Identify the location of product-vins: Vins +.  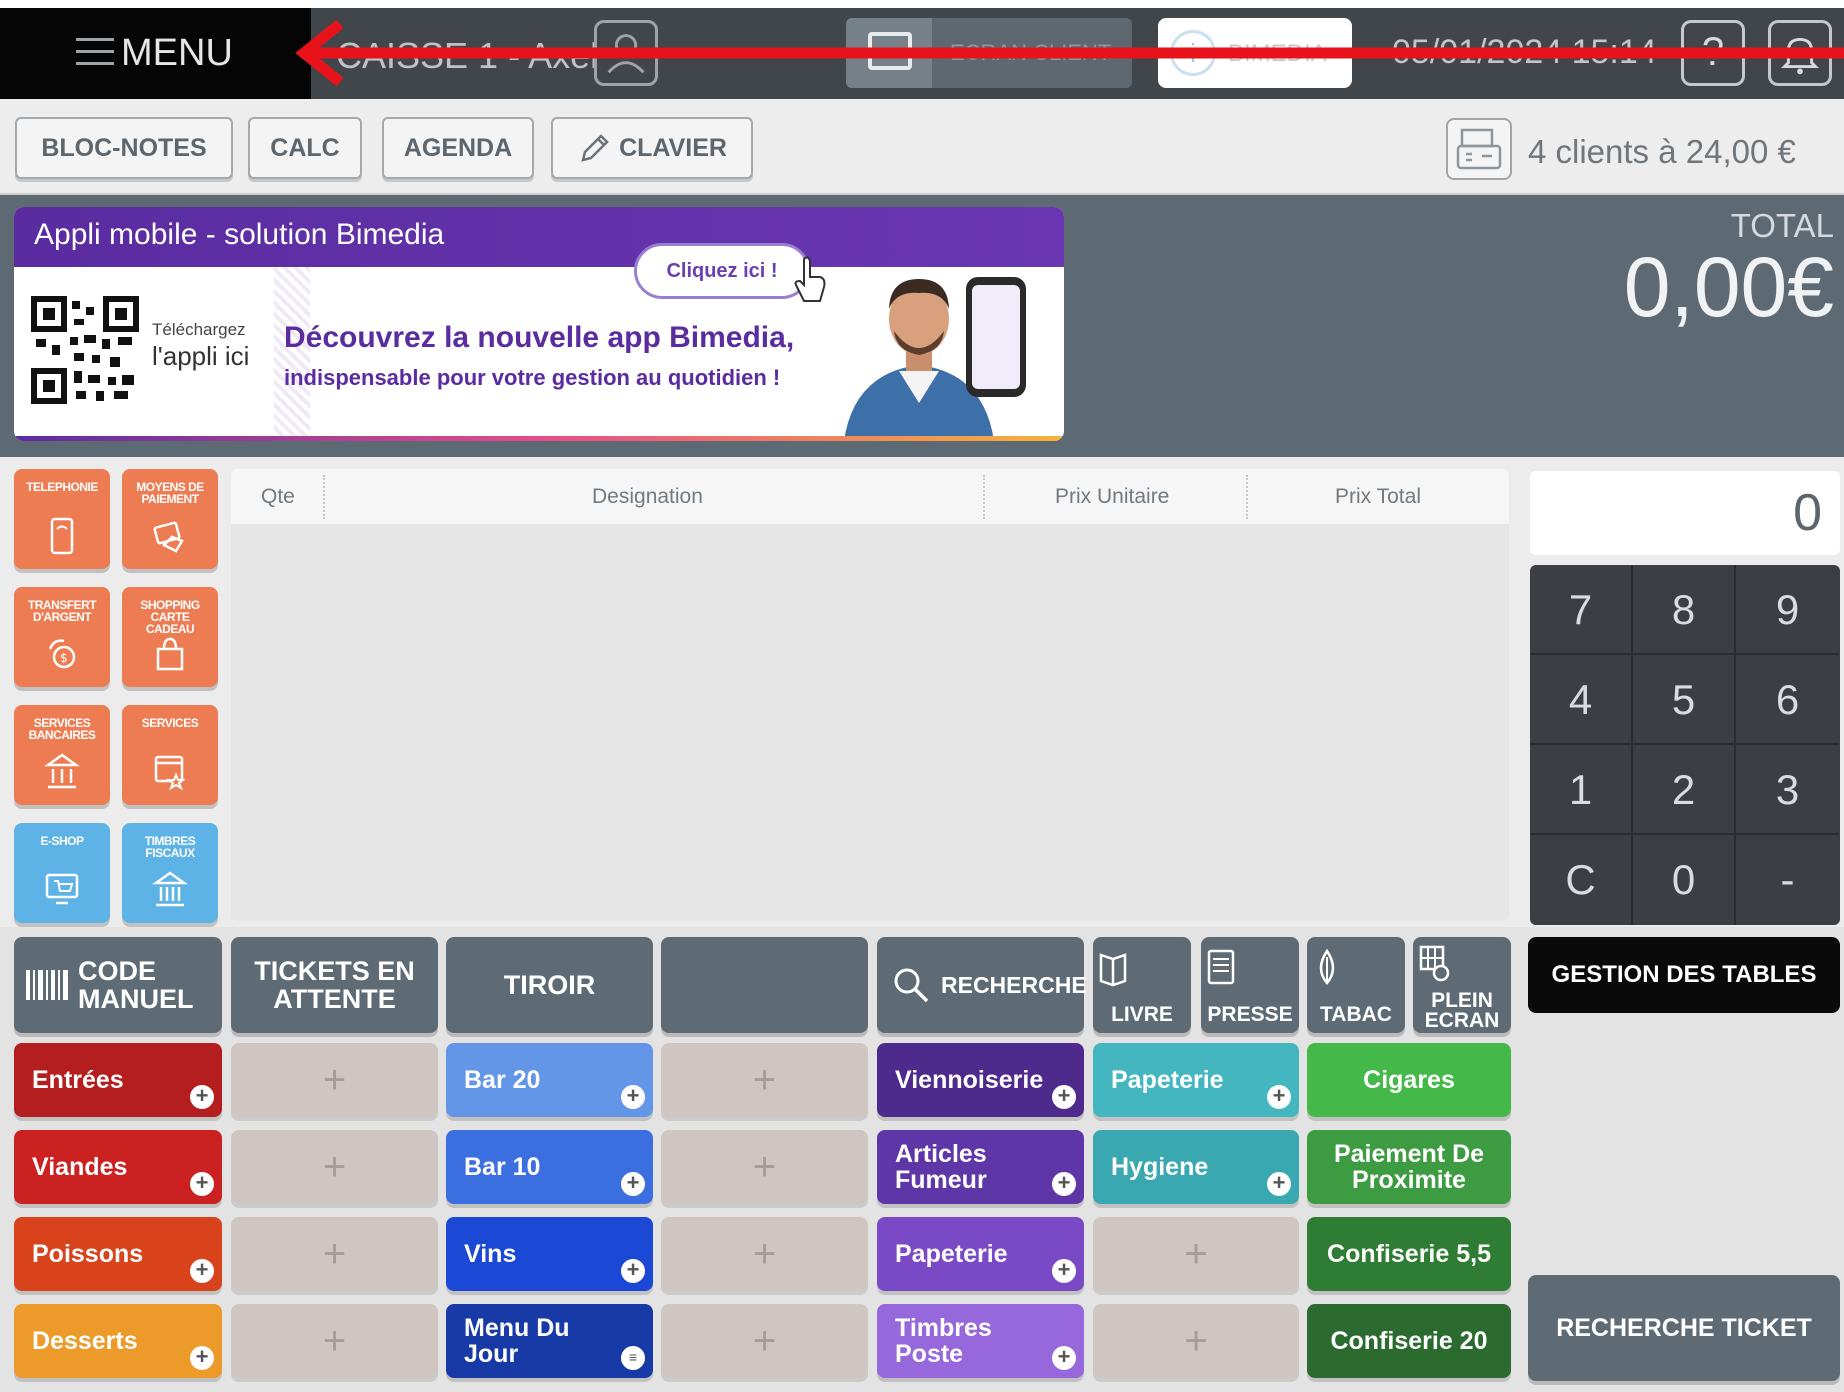
(549, 1254).